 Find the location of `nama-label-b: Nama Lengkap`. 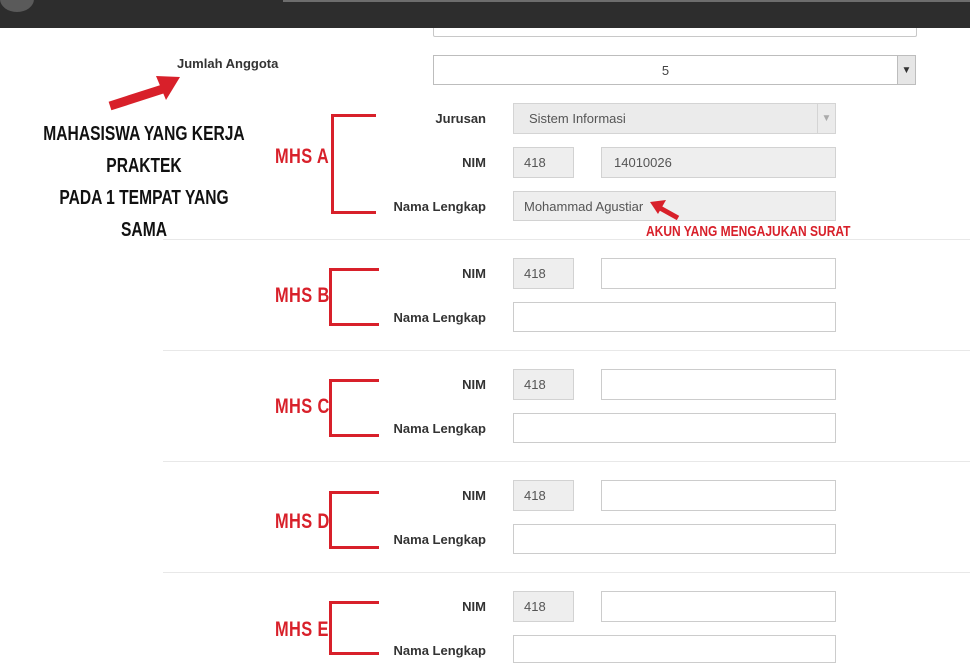

nama-label-b: Nama Lengkap is located at coordinates (439, 317).